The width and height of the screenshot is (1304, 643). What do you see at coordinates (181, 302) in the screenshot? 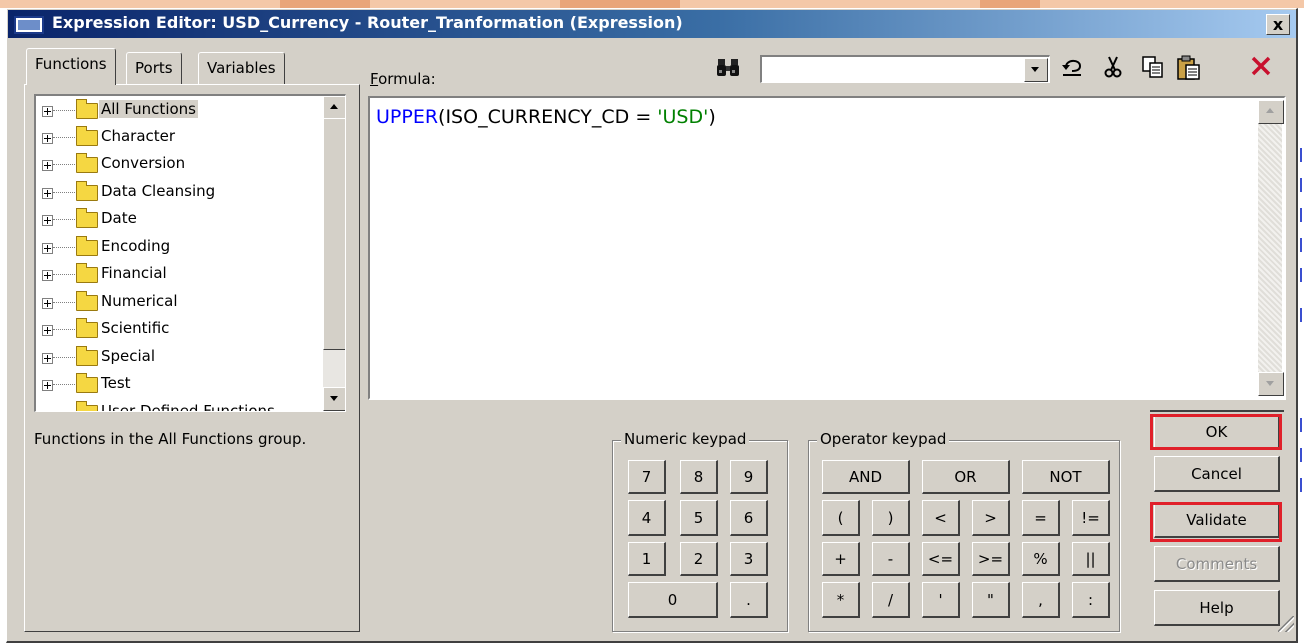
I see `tree-item-numerical: Numerical` at bounding box center [181, 302].